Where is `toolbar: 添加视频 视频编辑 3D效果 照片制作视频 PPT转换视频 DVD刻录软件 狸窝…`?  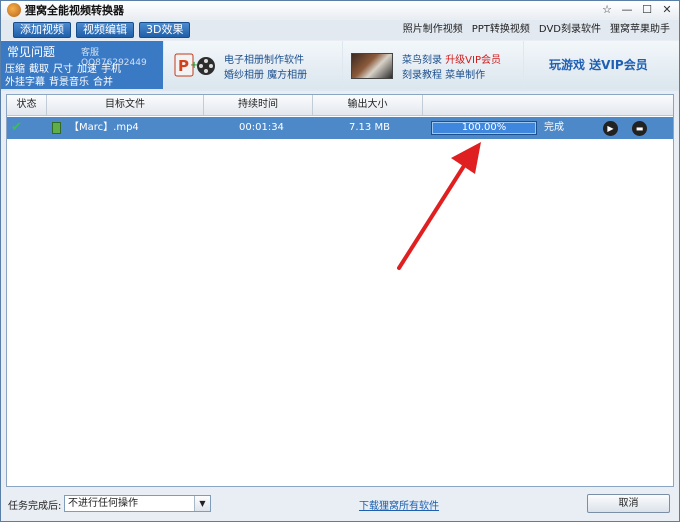 toolbar: 添加视频 视频编辑 3D效果 照片制作视频 PPT转换视频 DVD刻录软件 狸窝… is located at coordinates (340, 30).